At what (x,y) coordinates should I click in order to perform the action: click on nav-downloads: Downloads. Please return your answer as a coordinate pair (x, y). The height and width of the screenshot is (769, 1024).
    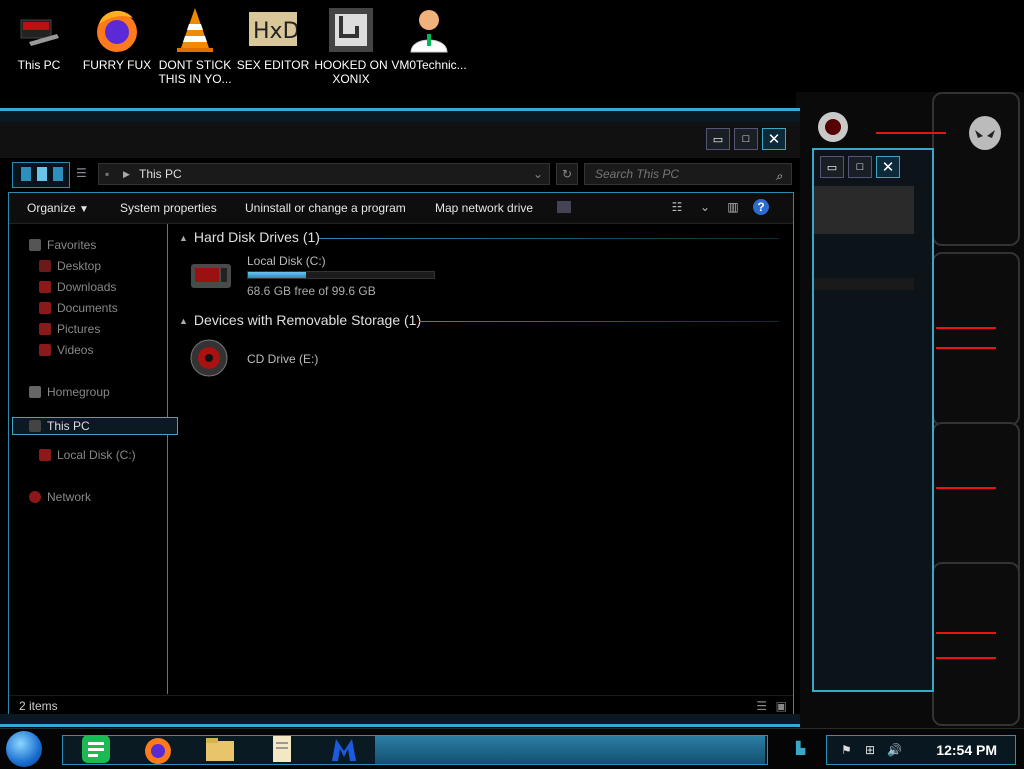
    Looking at the image, I should click on (77, 287).